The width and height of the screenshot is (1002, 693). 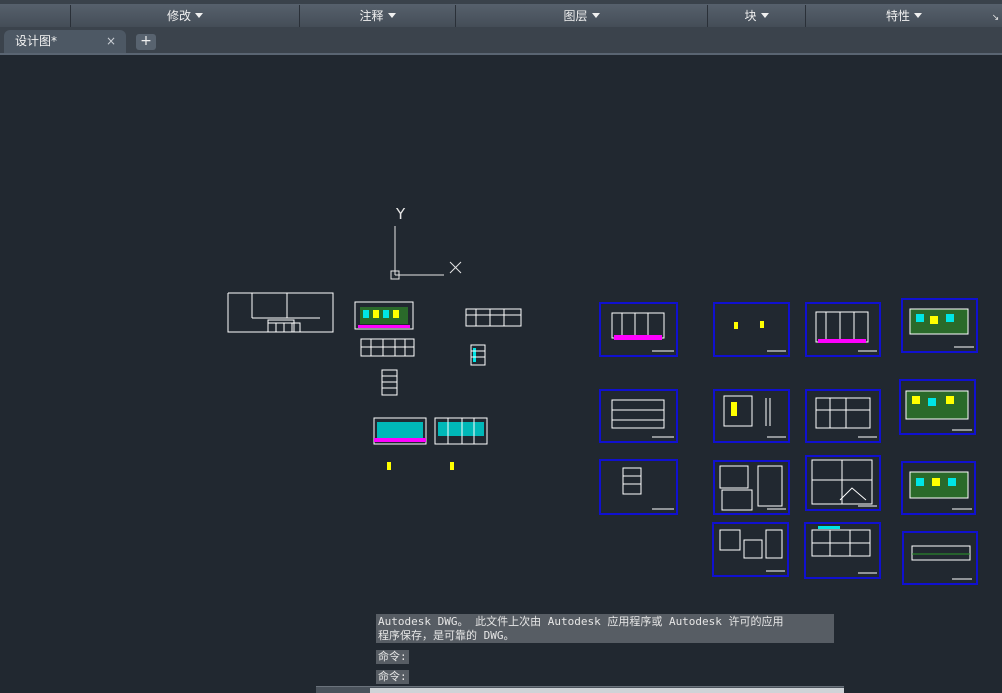 What do you see at coordinates (446, 635) in the screenshot?
I see `command-history-line-2: 程序保存，是可靠的 DWG。` at bounding box center [446, 635].